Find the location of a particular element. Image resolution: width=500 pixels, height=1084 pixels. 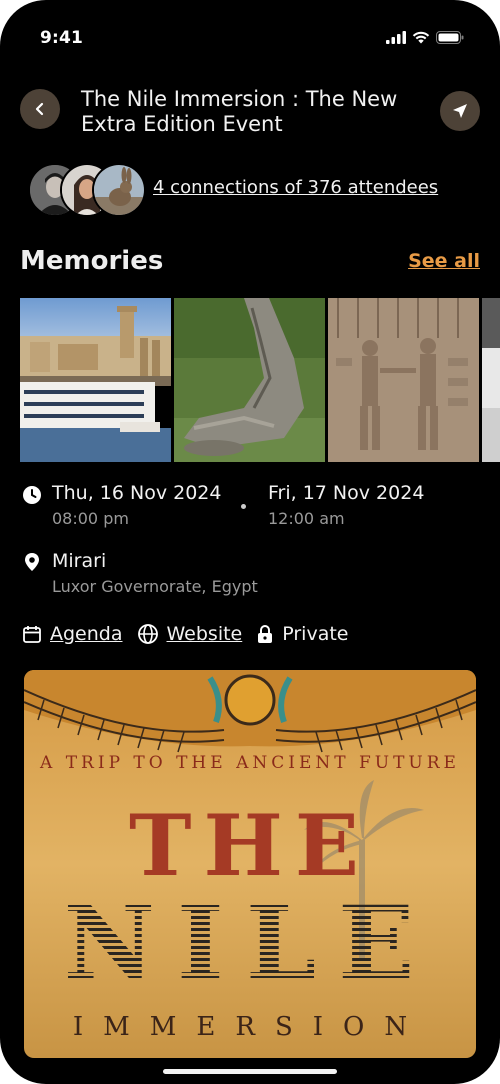

end-time: 12:00 am is located at coordinates (306, 518).